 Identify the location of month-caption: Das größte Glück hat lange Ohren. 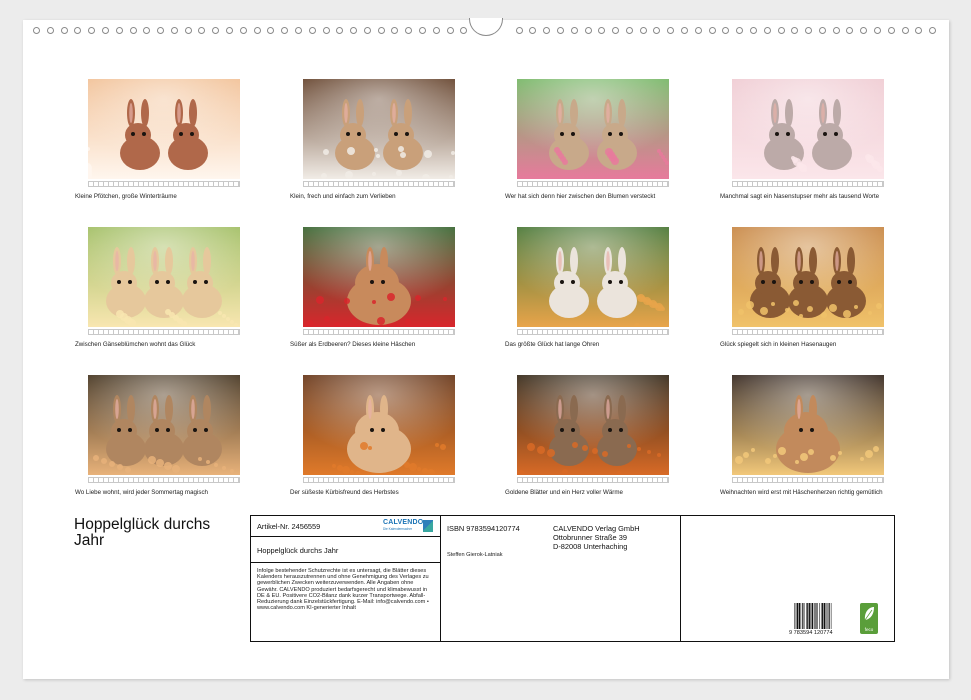
(552, 344).